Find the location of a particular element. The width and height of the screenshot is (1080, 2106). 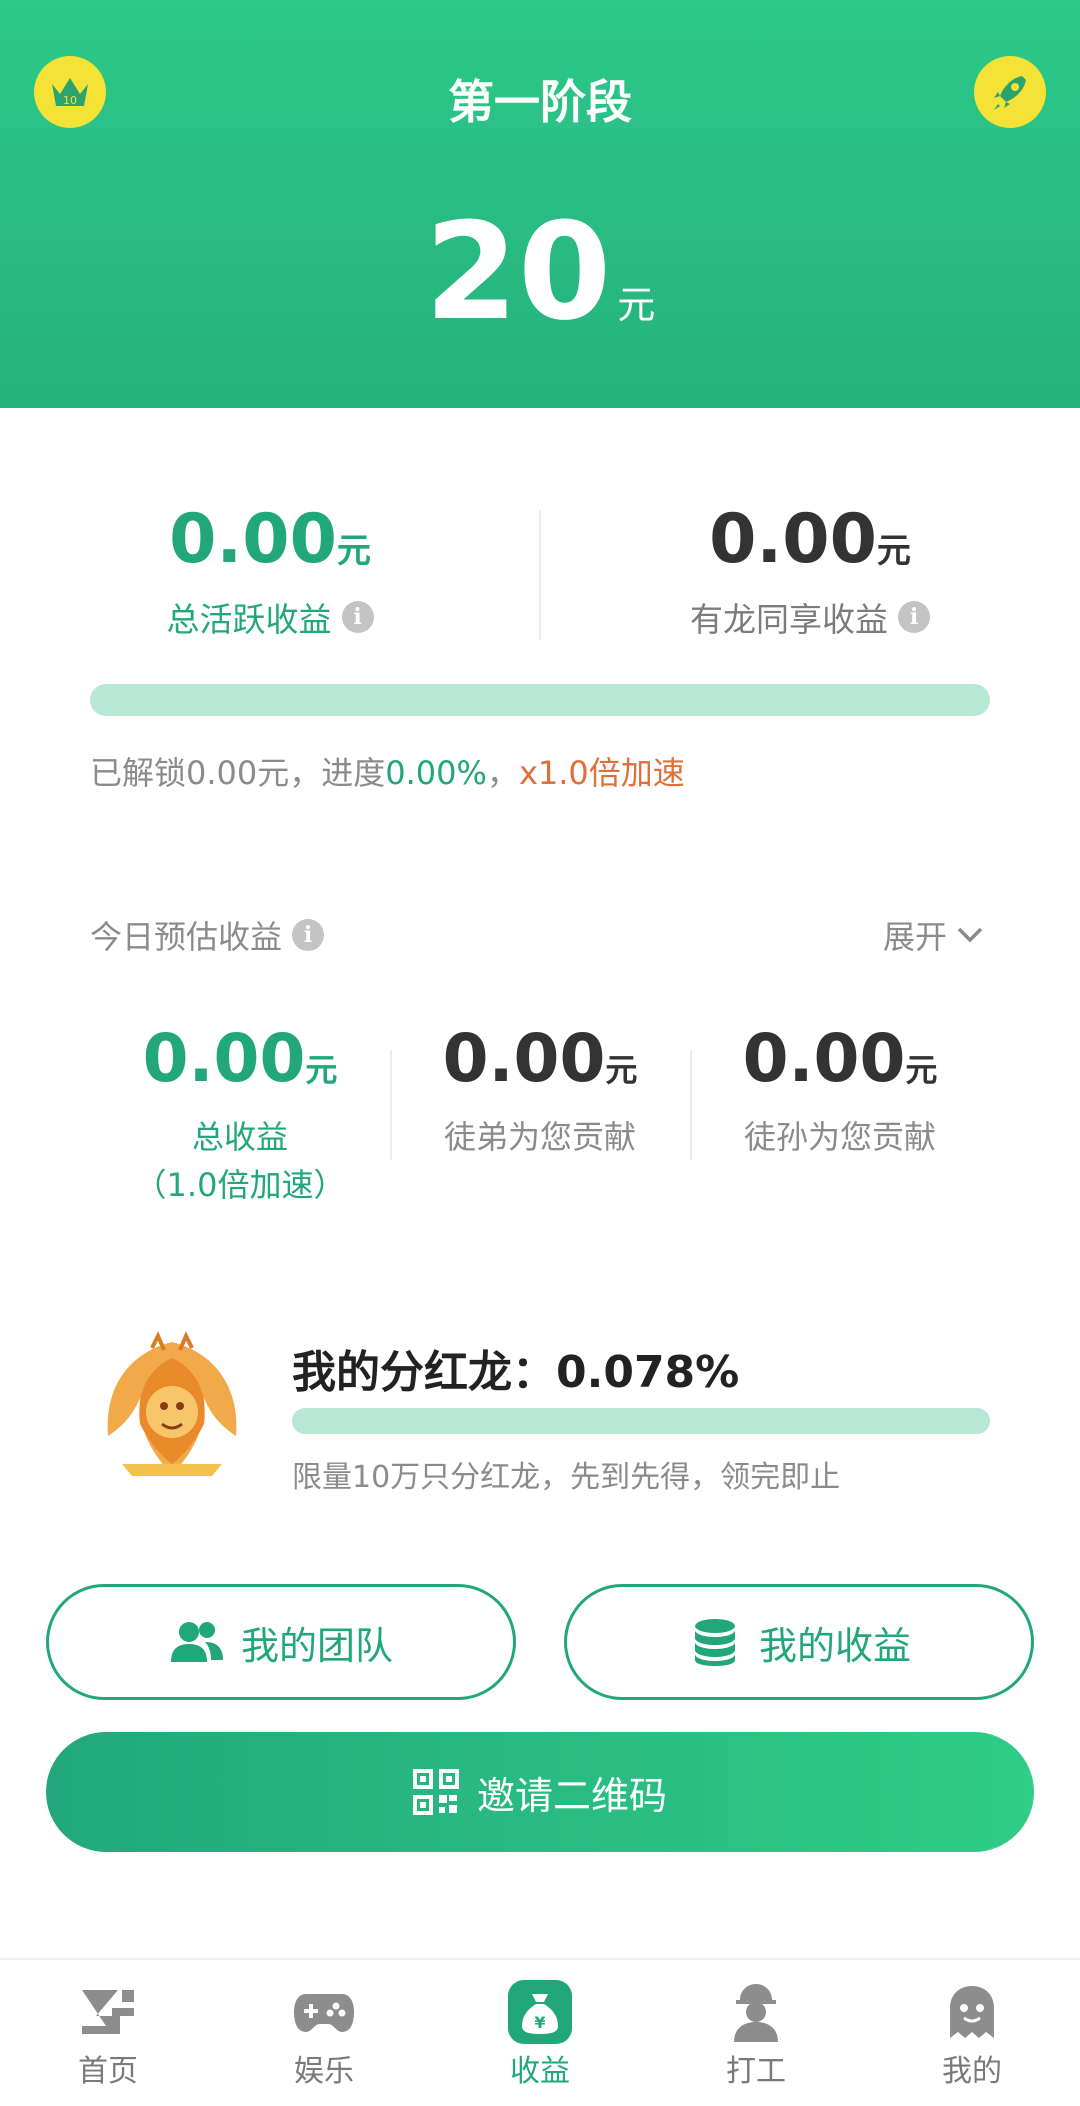

expand-toggle: 展开 is located at coordinates (934, 935).